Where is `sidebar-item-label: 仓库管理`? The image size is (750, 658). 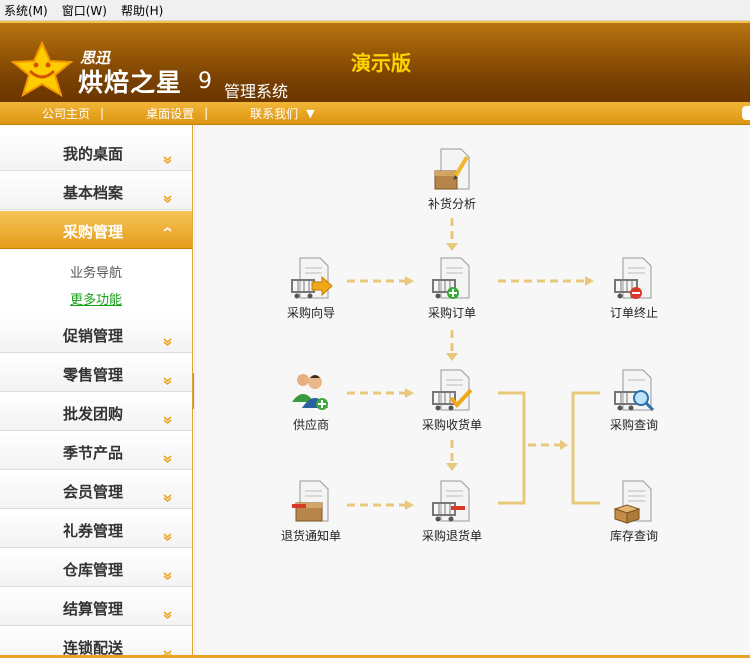
sidebar-item-label: 仓库管理 is located at coordinates (93, 570).